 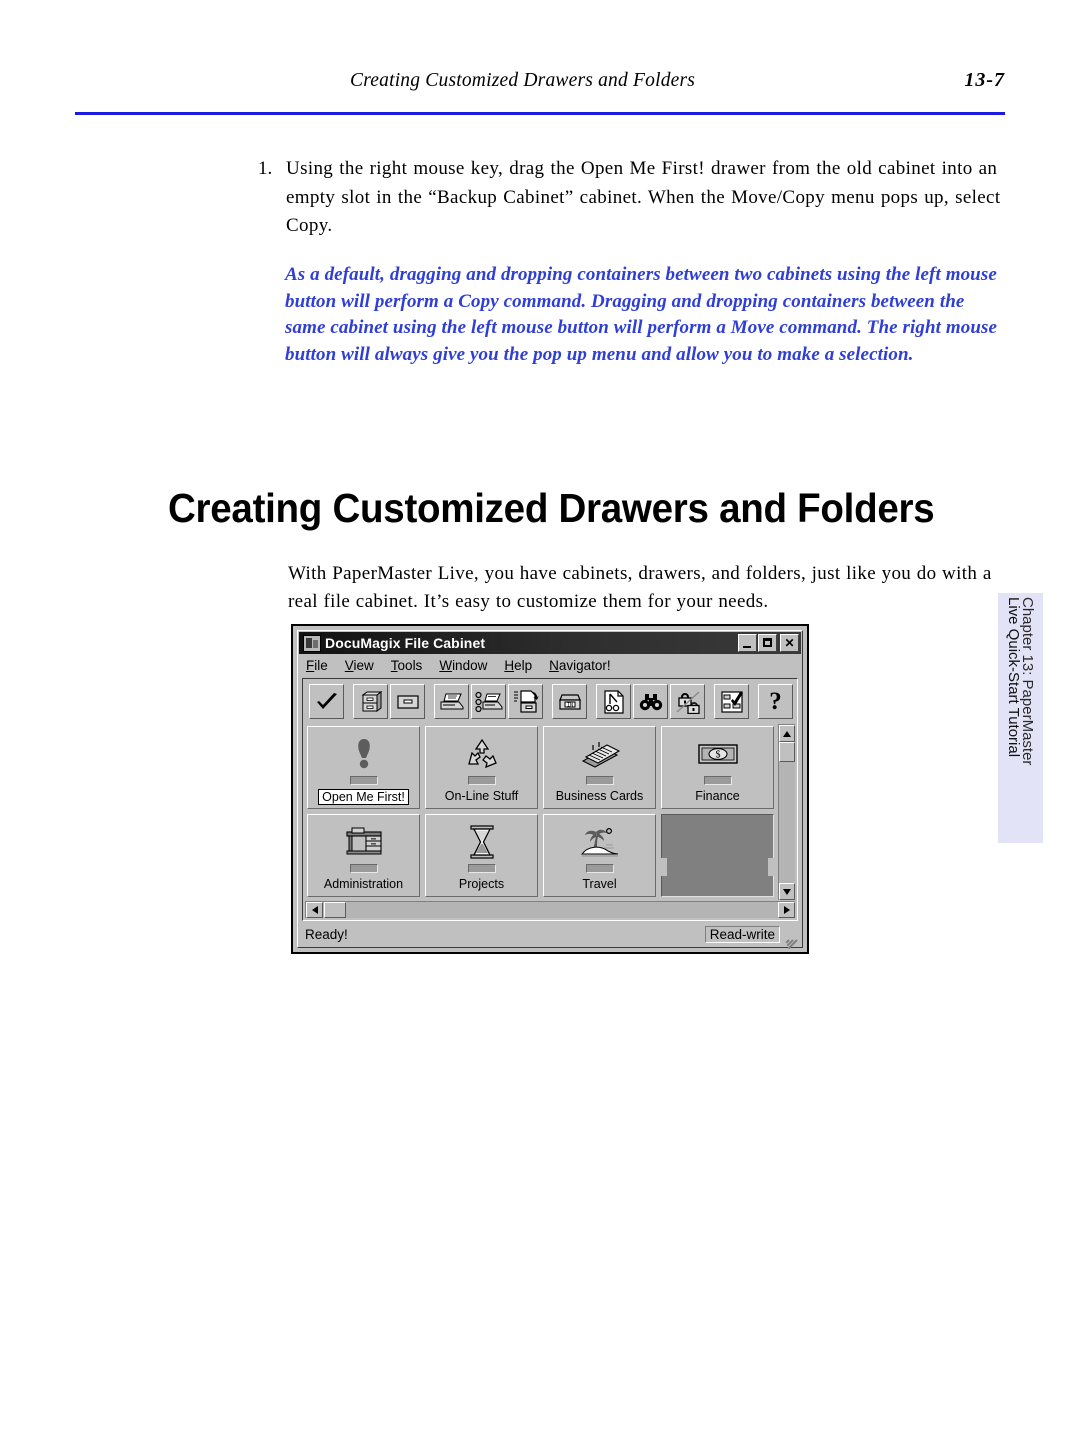 I want to click on lock-unlock-button, so click(x=687, y=701).